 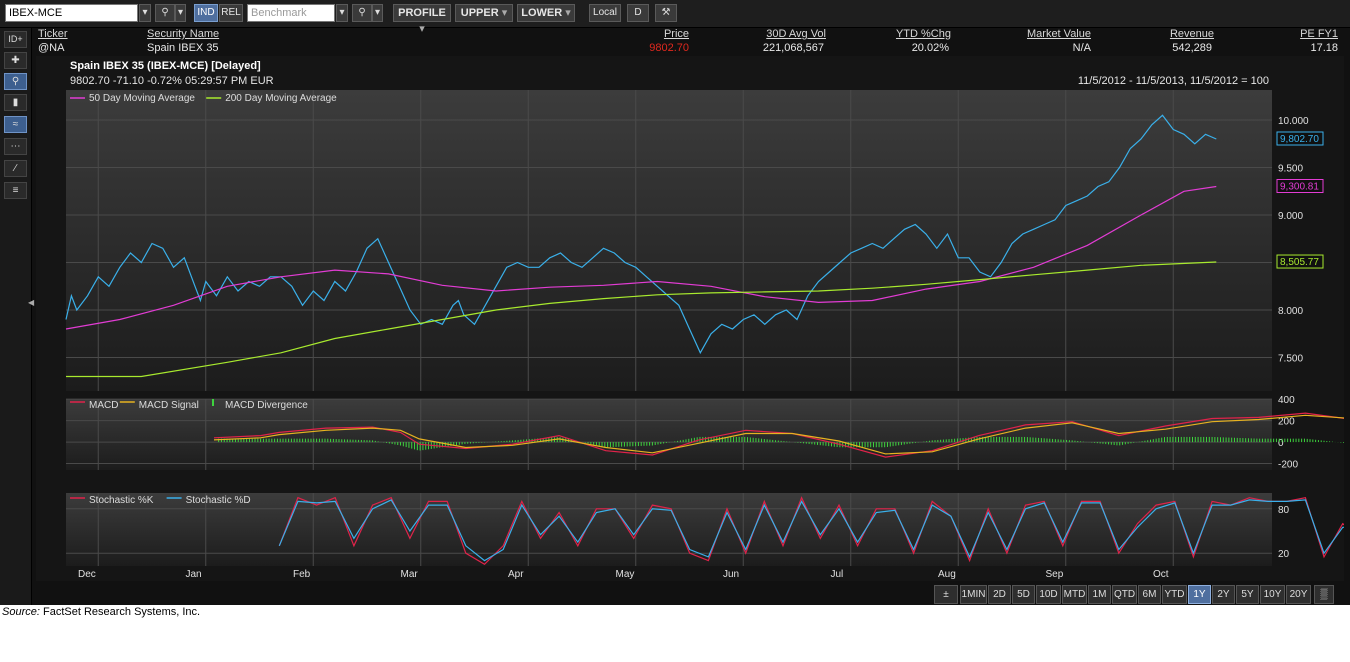 I want to click on x-tick-label: Mar, so click(x=410, y=574).